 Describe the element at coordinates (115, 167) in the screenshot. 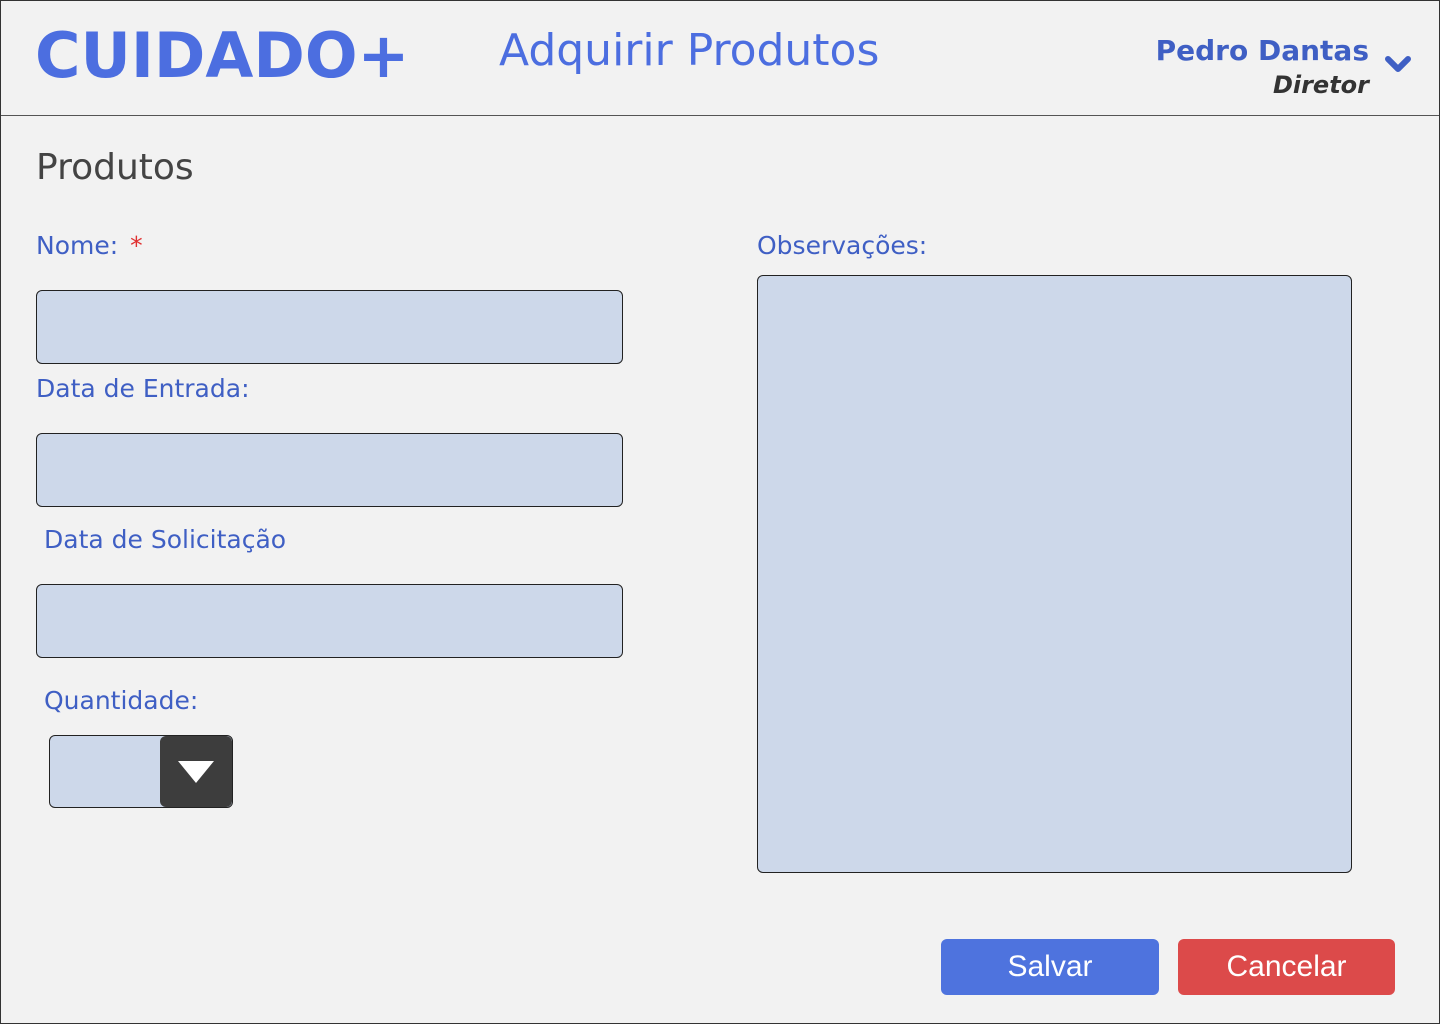

I see `section-title: Produtos` at that location.